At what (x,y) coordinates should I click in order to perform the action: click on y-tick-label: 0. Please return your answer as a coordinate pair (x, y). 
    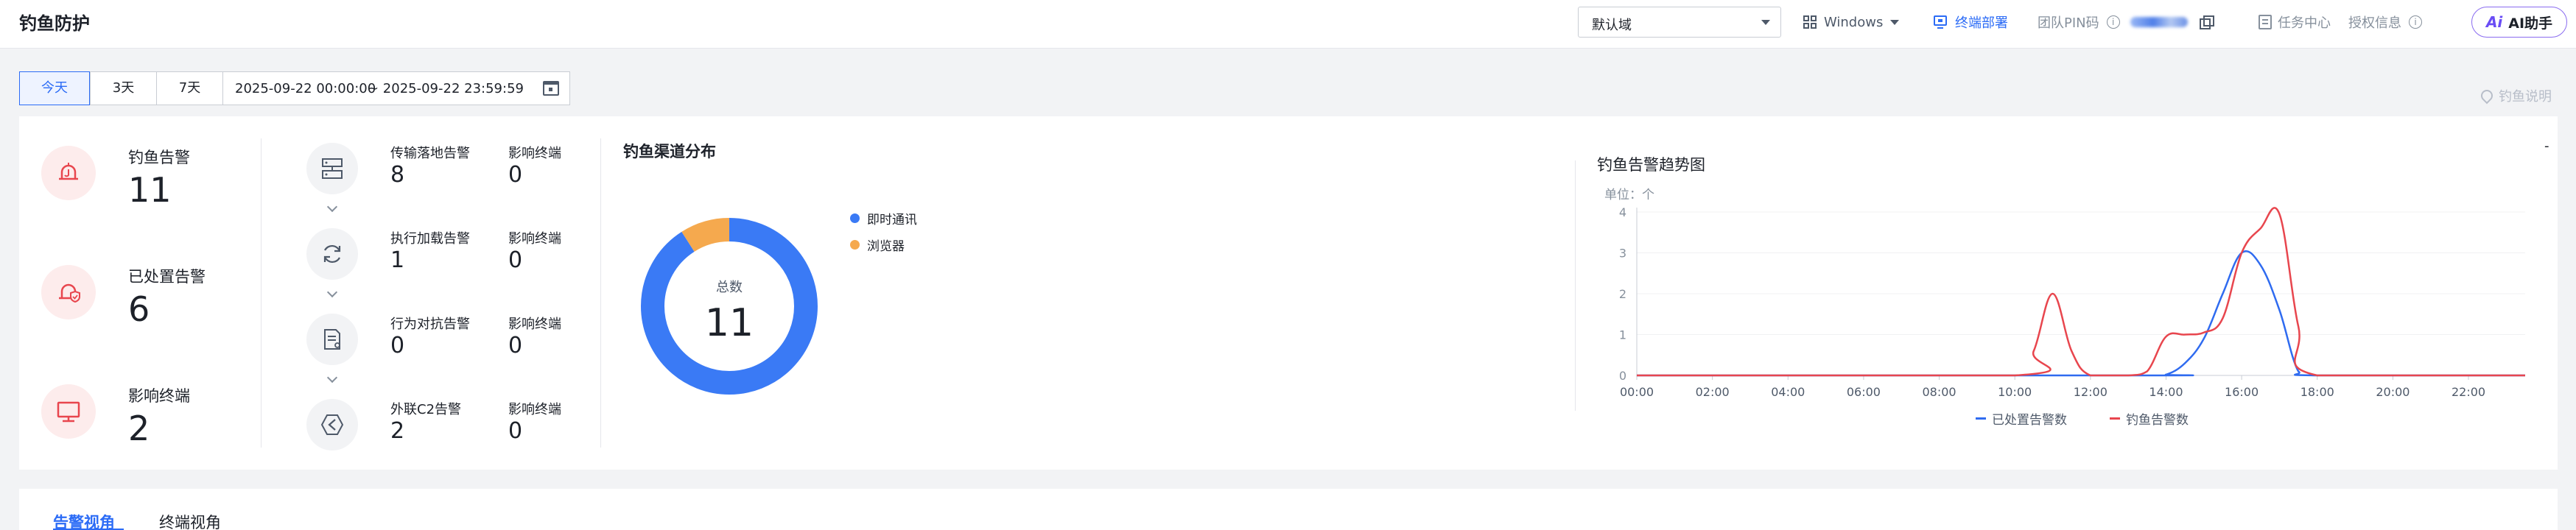
    Looking at the image, I should click on (1622, 376).